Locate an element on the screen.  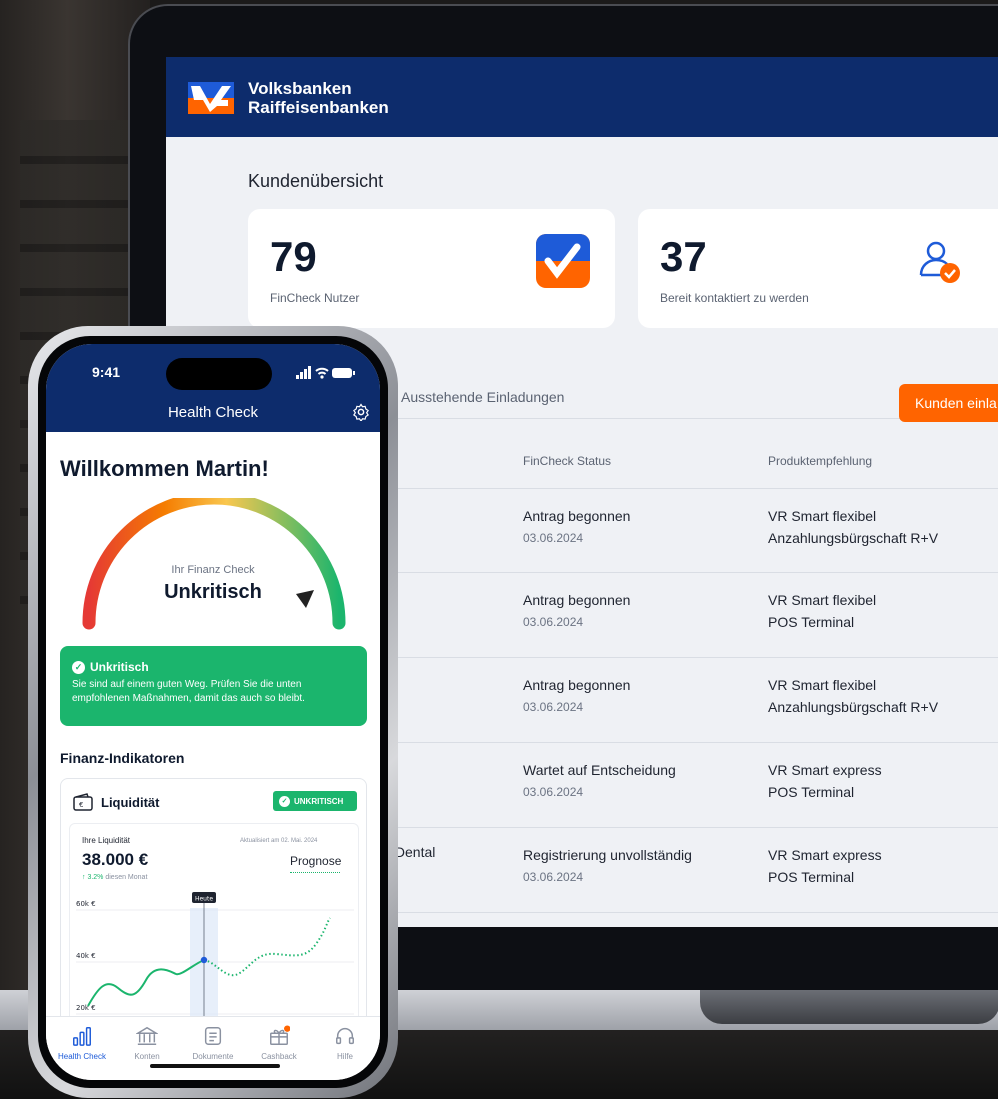
today-point is located at coordinates (204, 960).